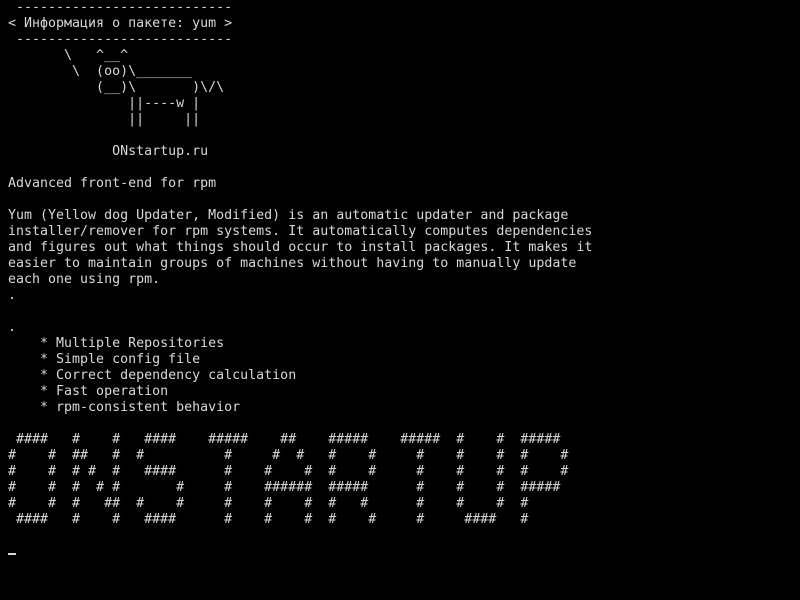 This screenshot has height=600, width=800. What do you see at coordinates (288, 471) in the screenshot?
I see `banner-ascii-line: # # # # # #### # # # # # # # # # #` at bounding box center [288, 471].